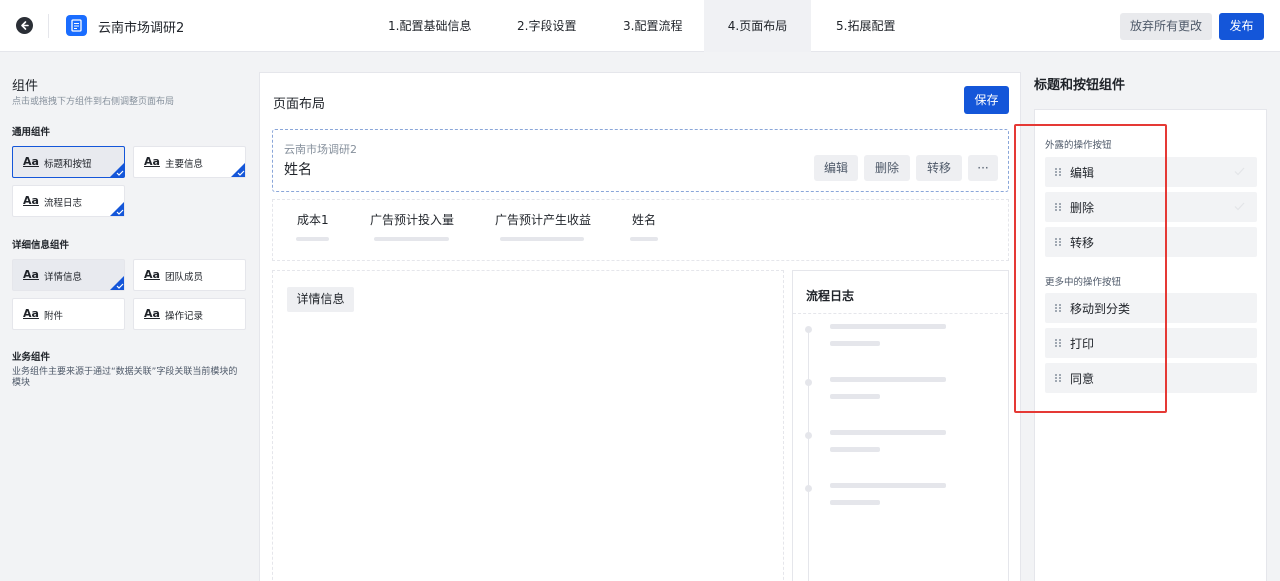 Image resolution: width=1280 pixels, height=581 pixels. Describe the element at coordinates (184, 316) in the screenshot. I see `component-label: 操作记录` at that location.